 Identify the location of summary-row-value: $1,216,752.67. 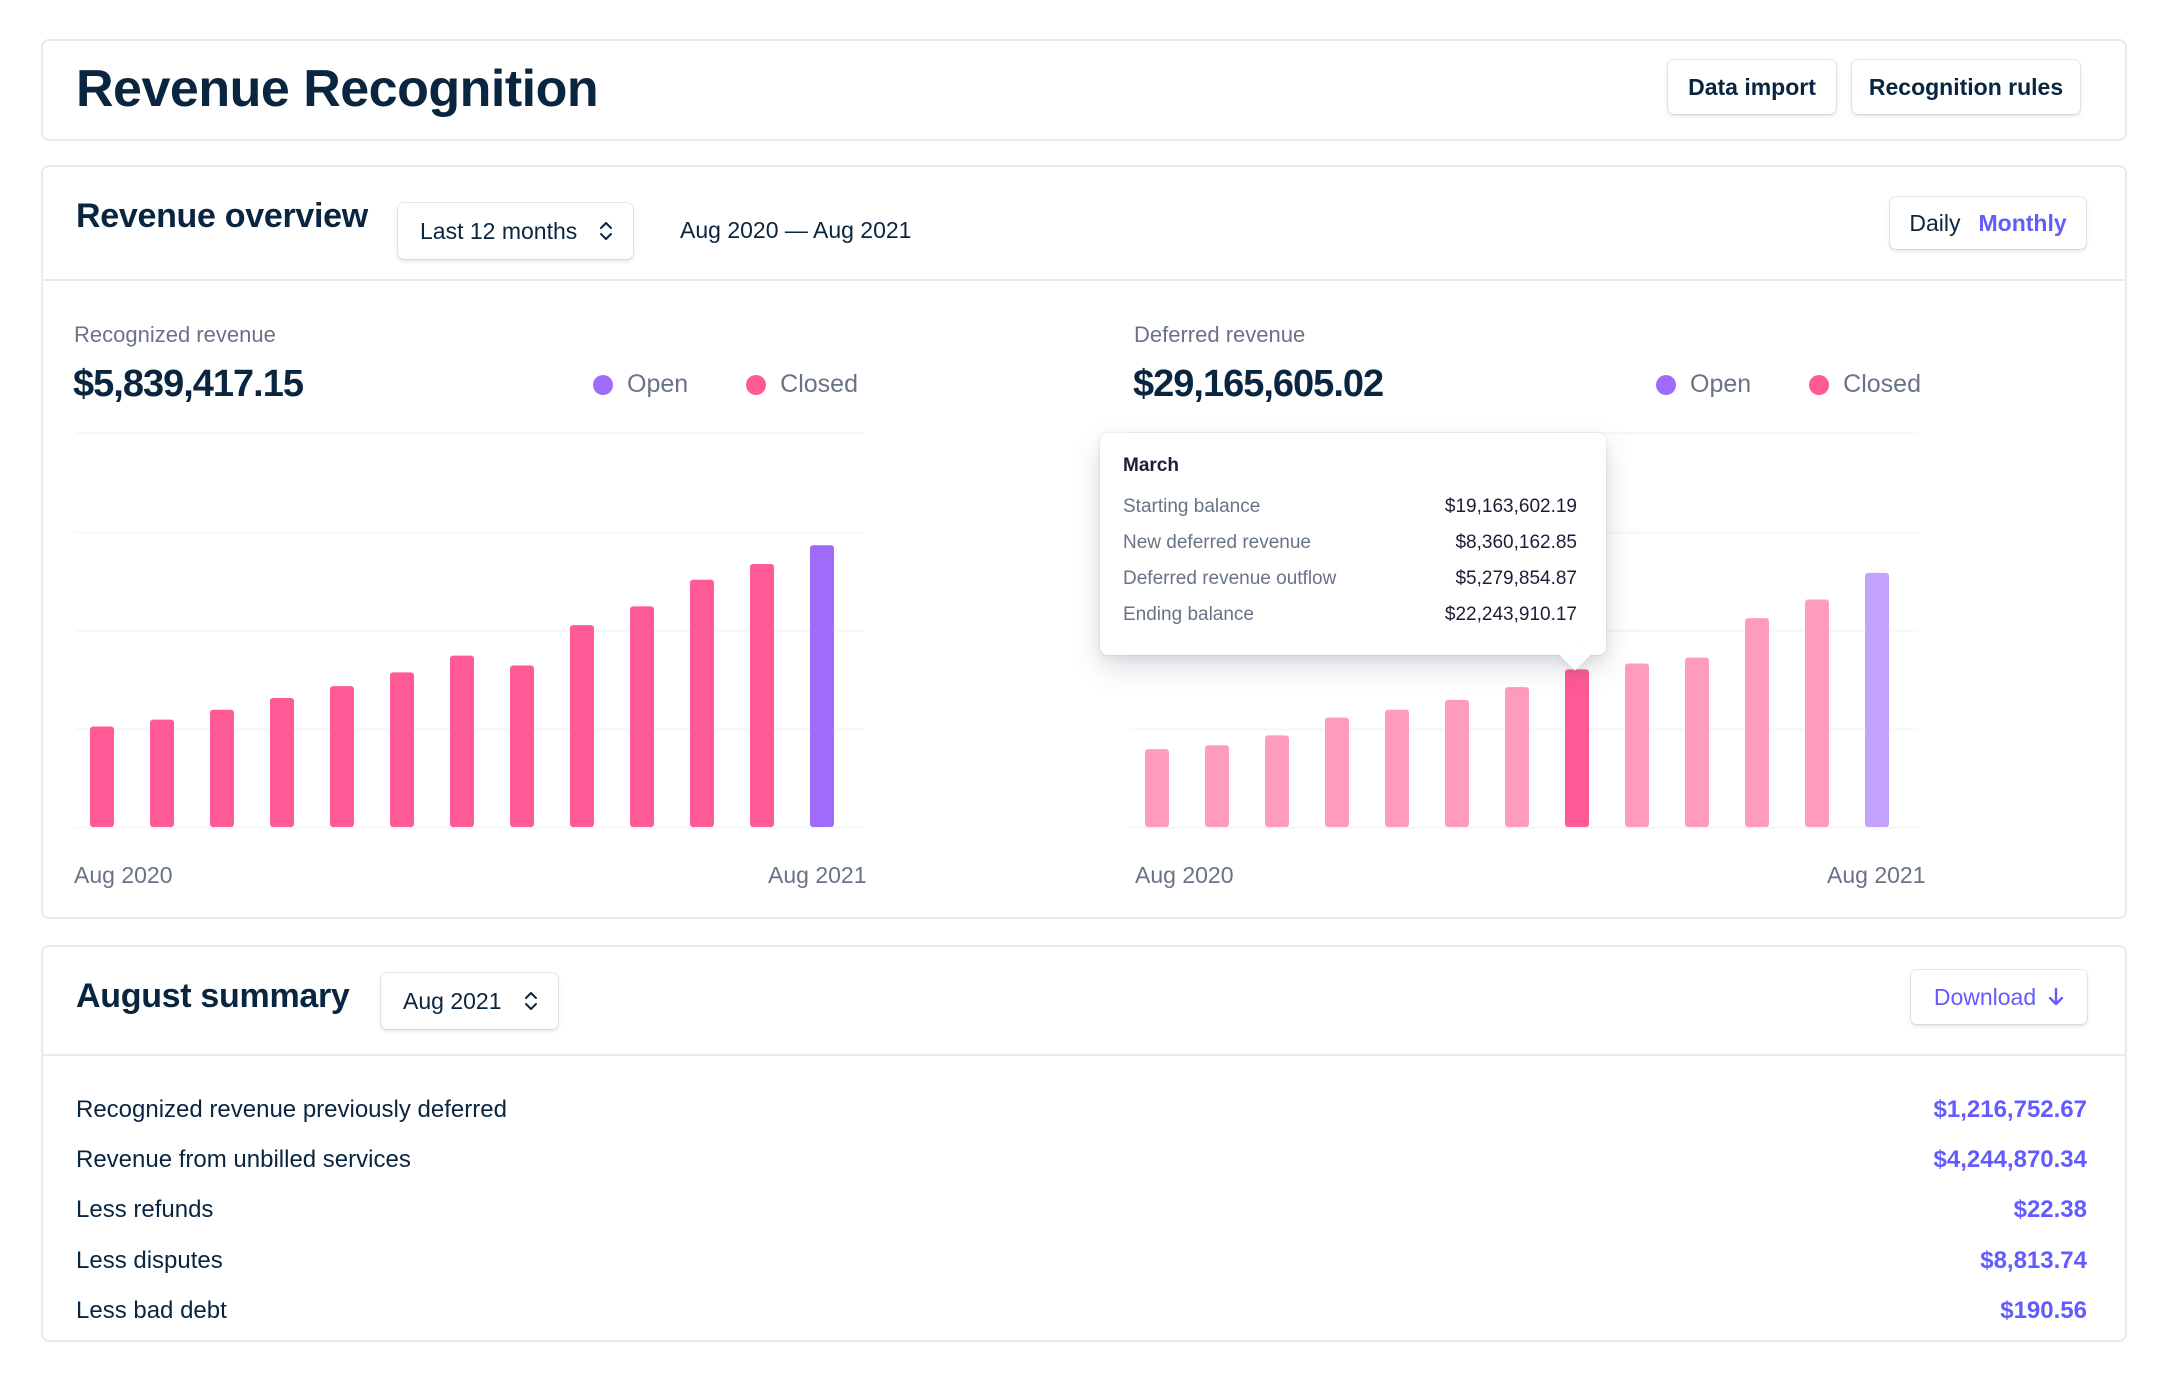
(2010, 1109).